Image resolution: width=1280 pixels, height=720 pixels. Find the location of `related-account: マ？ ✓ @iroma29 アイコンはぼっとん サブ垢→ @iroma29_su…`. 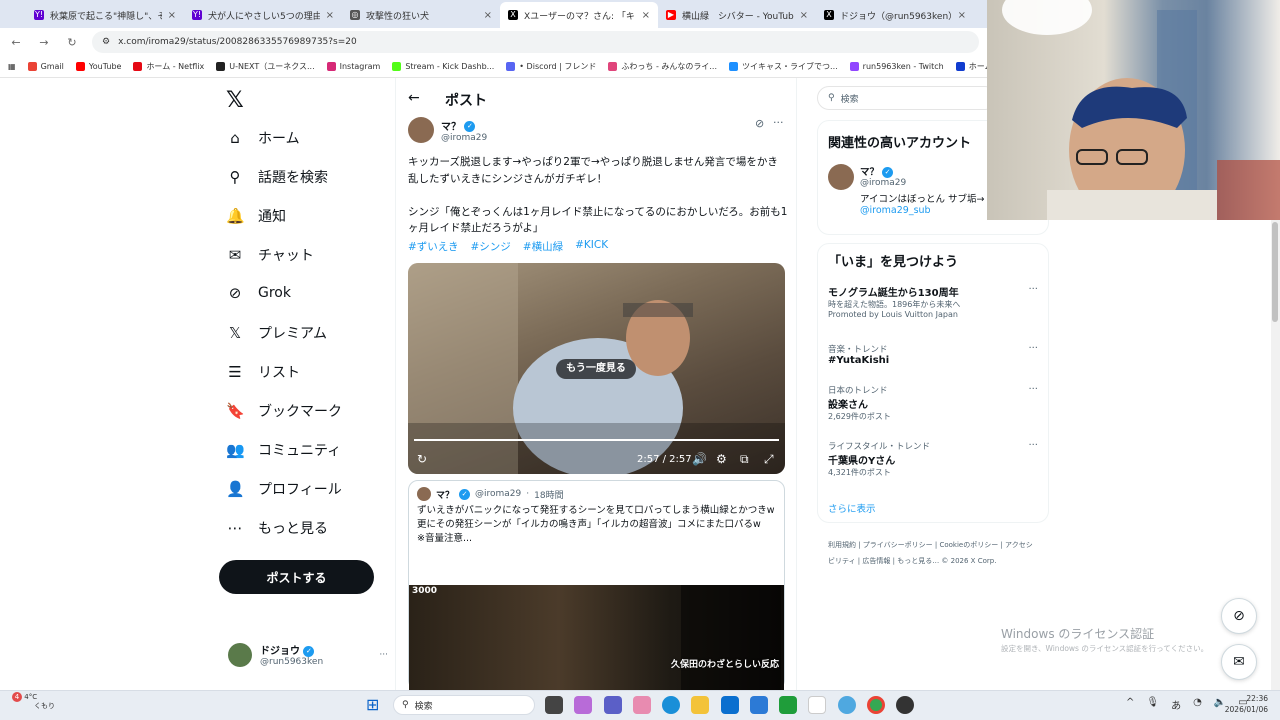

related-account: マ？ ✓ @iroma29 アイコンはぼっとん サブ垢→ @iroma29_su… is located at coordinates (907, 190).